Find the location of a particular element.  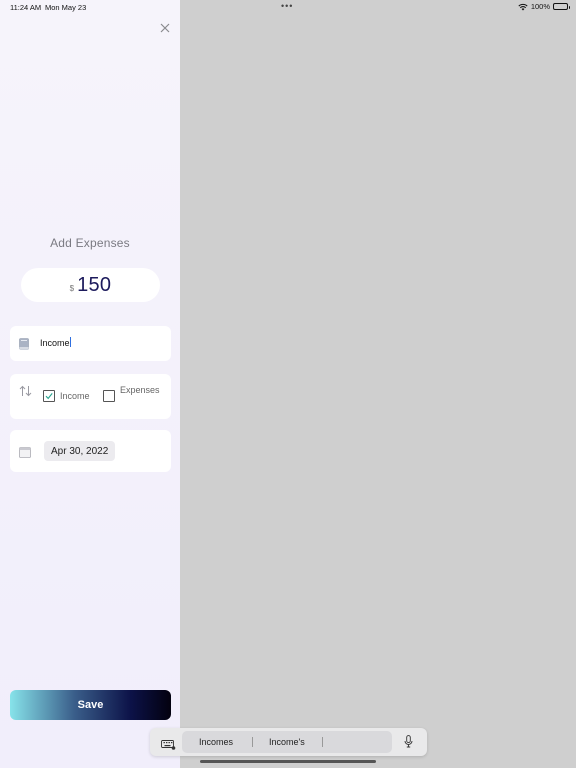

suggestions-group: Incomes Income's is located at coordinates (287, 742).